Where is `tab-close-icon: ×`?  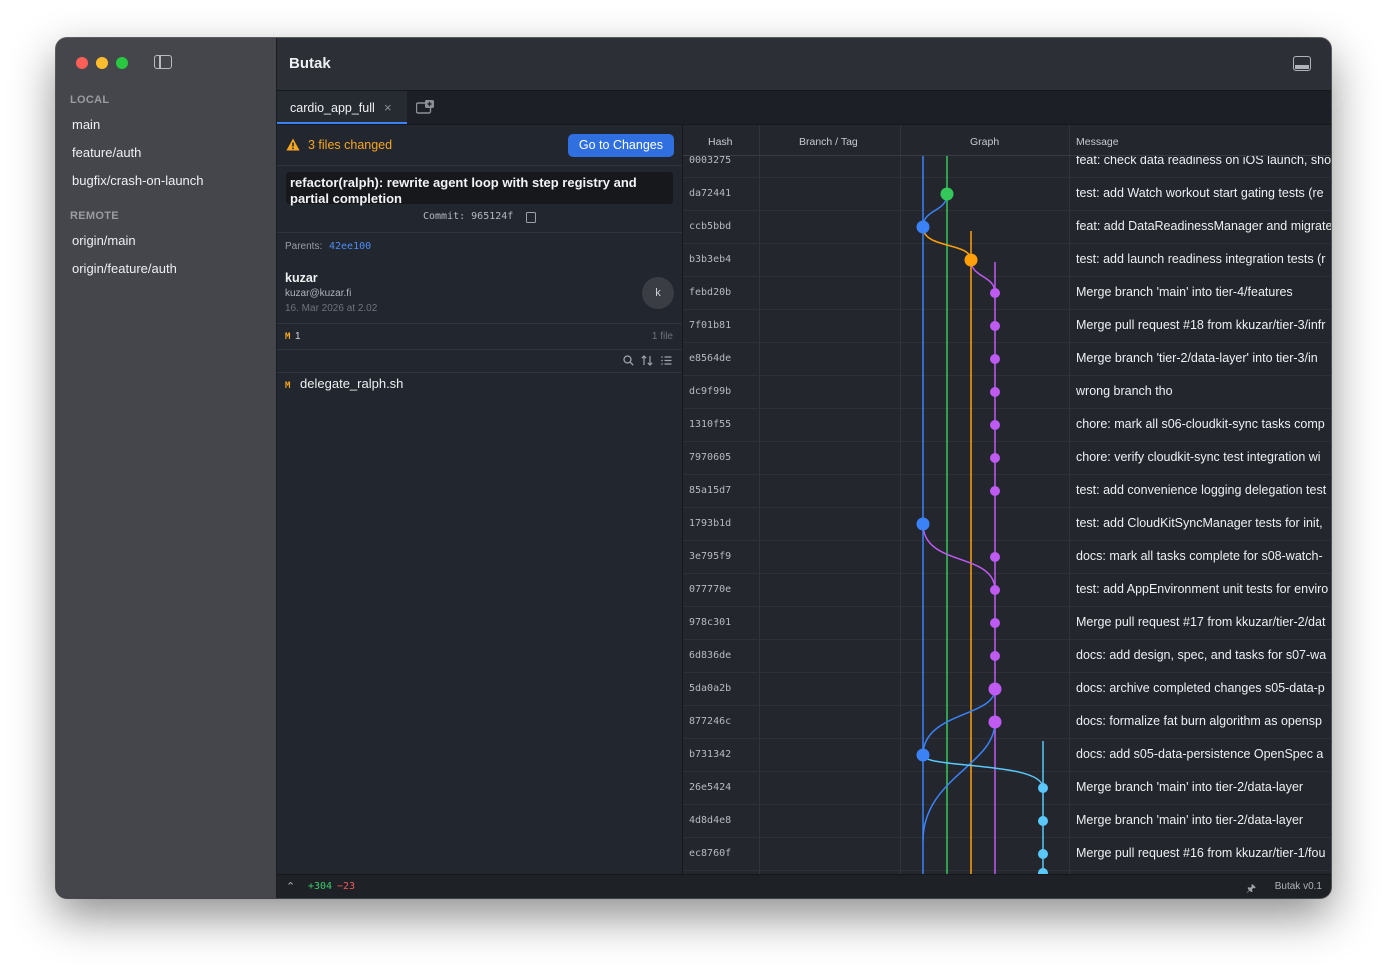 tab-close-icon: × is located at coordinates (388, 107).